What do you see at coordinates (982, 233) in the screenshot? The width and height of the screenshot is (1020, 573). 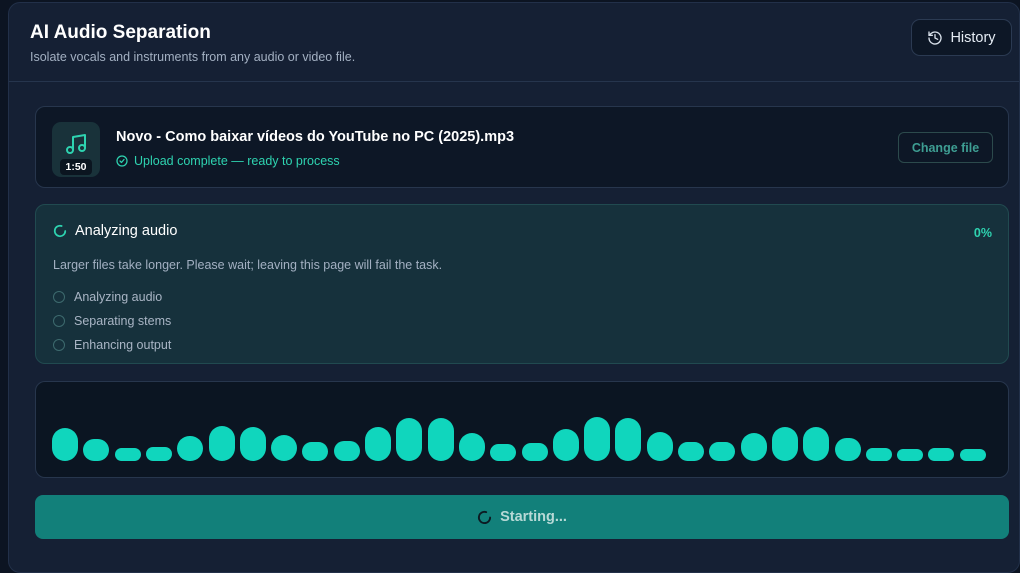 I see `progress-percent: 0%` at bounding box center [982, 233].